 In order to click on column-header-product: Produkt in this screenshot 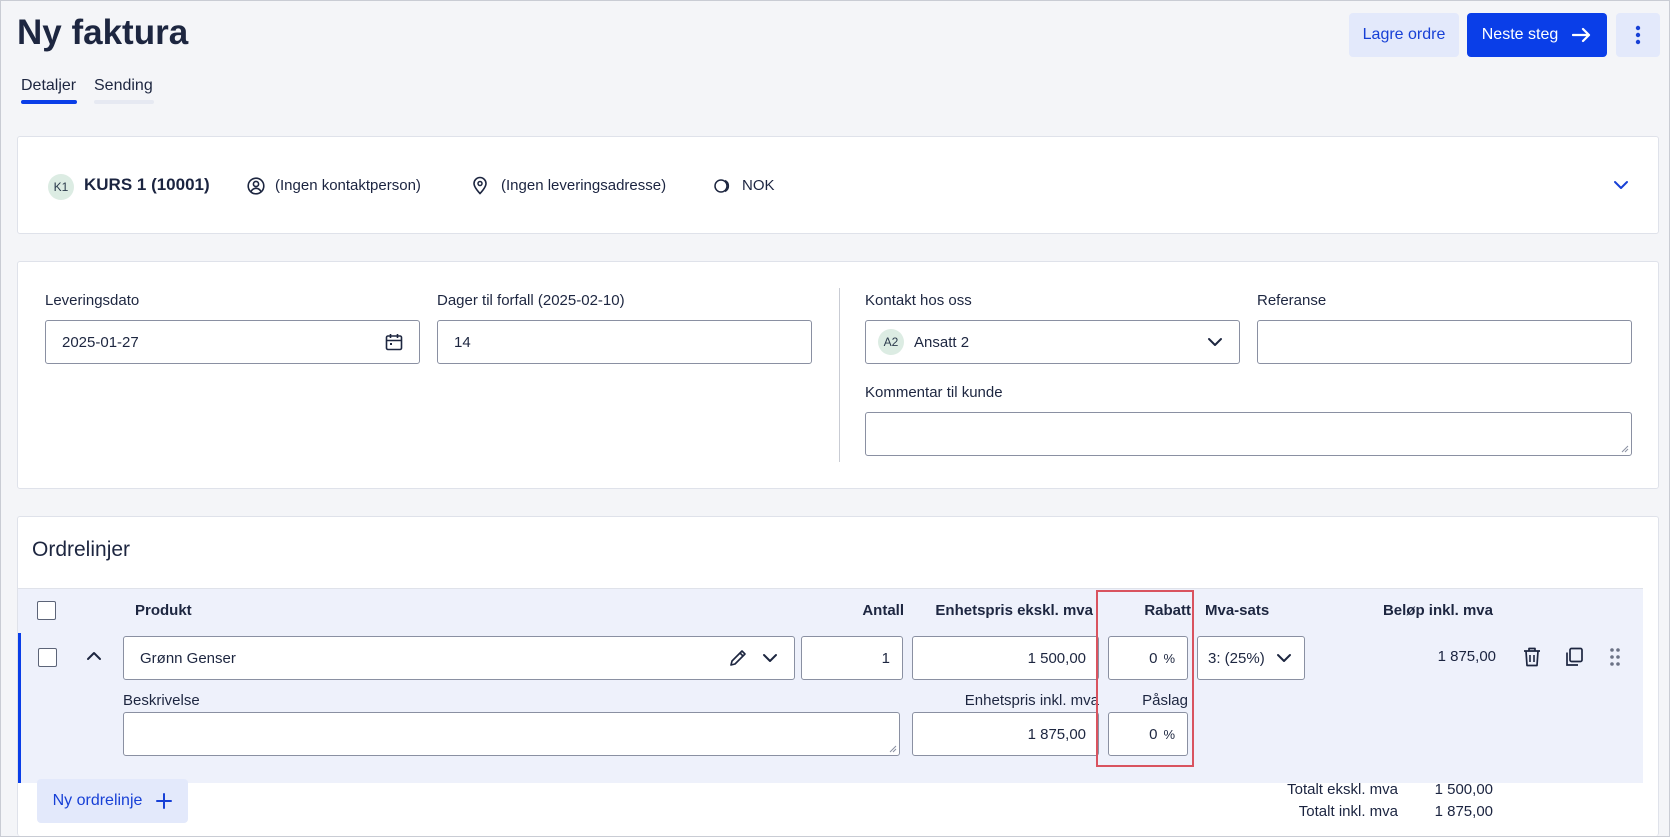, I will do `click(163, 610)`.